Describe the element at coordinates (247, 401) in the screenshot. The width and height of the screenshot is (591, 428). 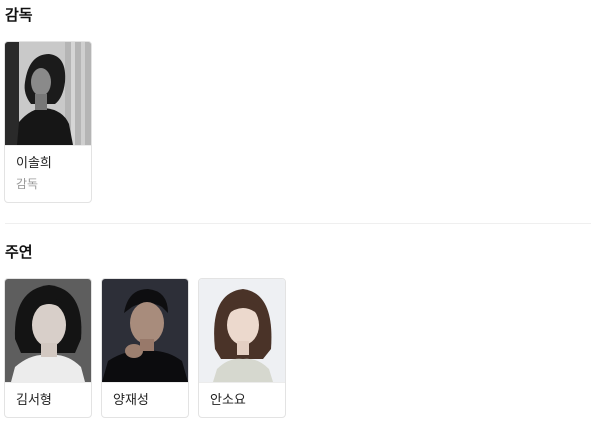
I see `cast-name-3: 안소요` at that location.